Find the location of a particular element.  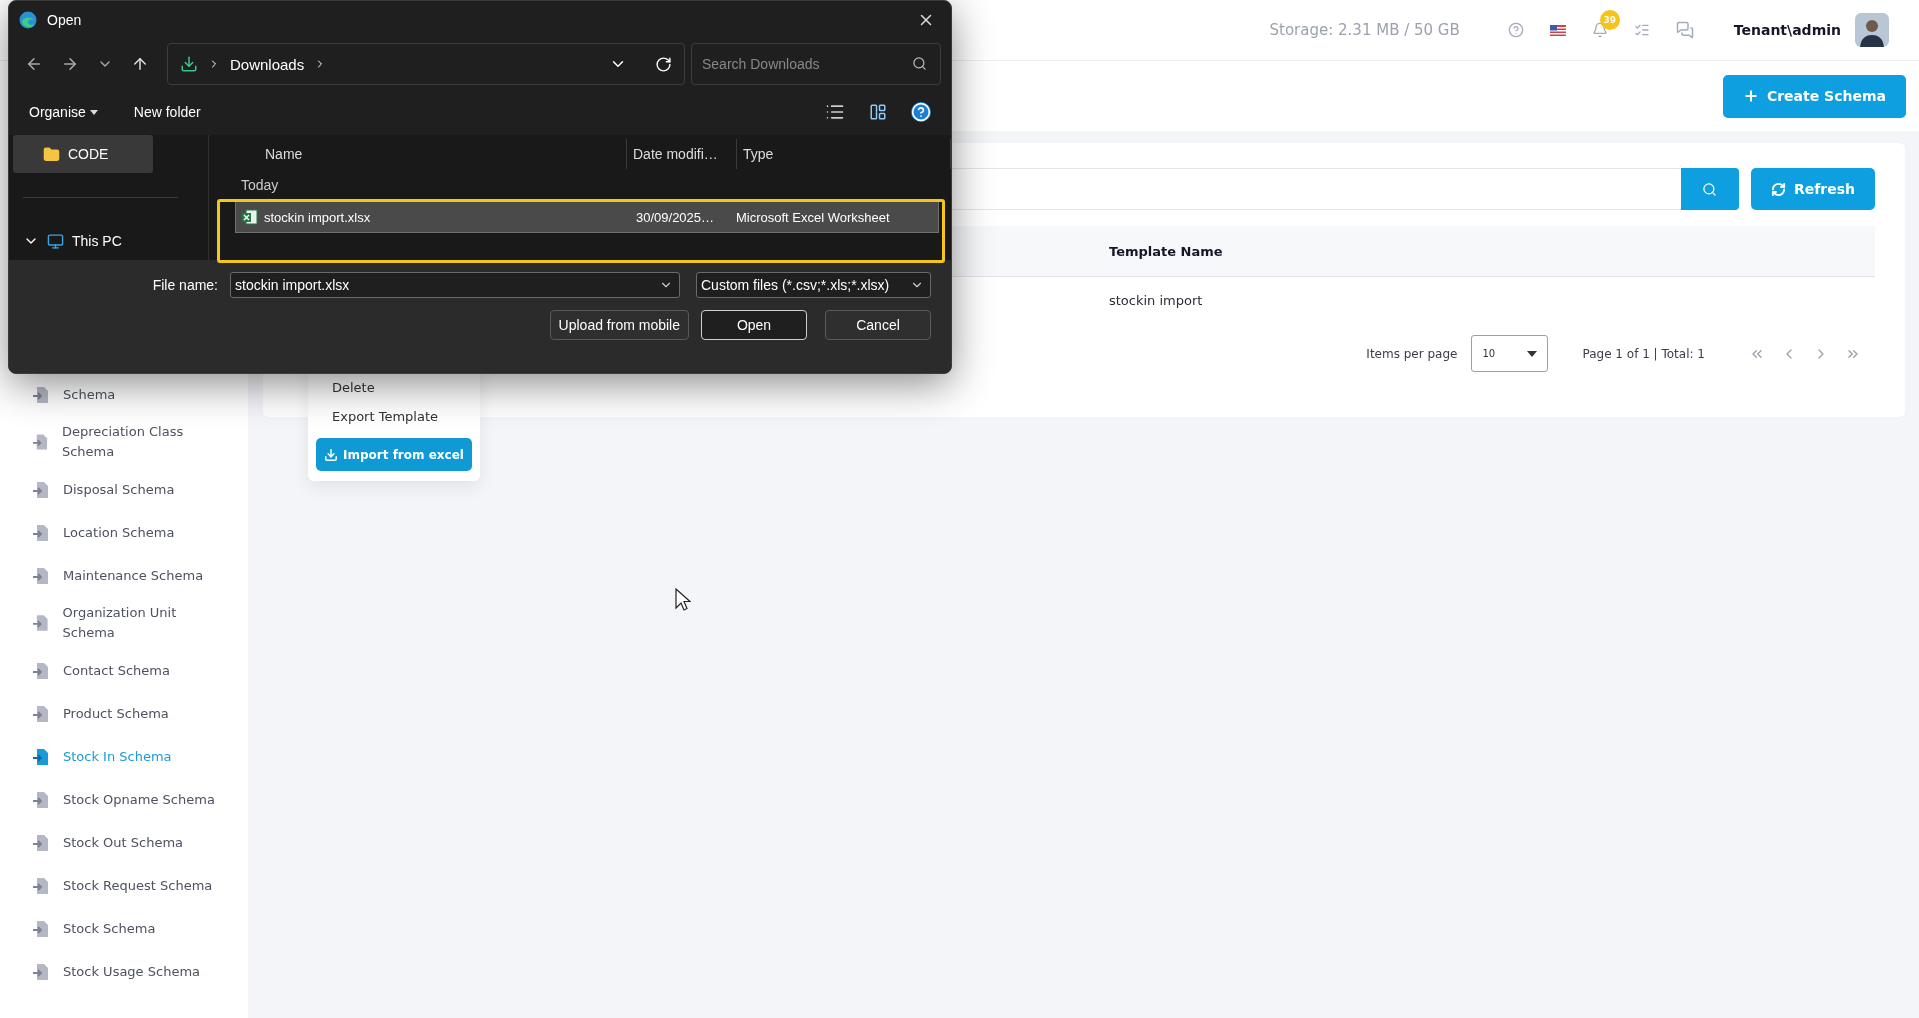

menu-item: Delete is located at coordinates (394, 387).